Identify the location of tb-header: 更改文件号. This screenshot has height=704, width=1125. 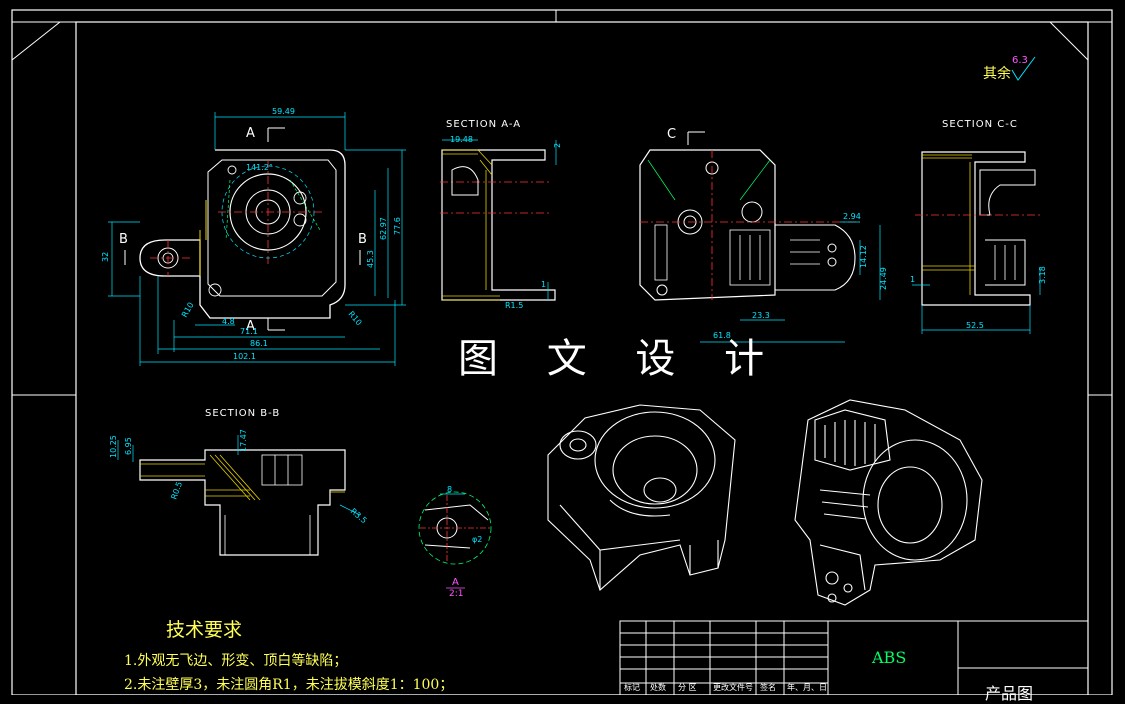
(733, 687).